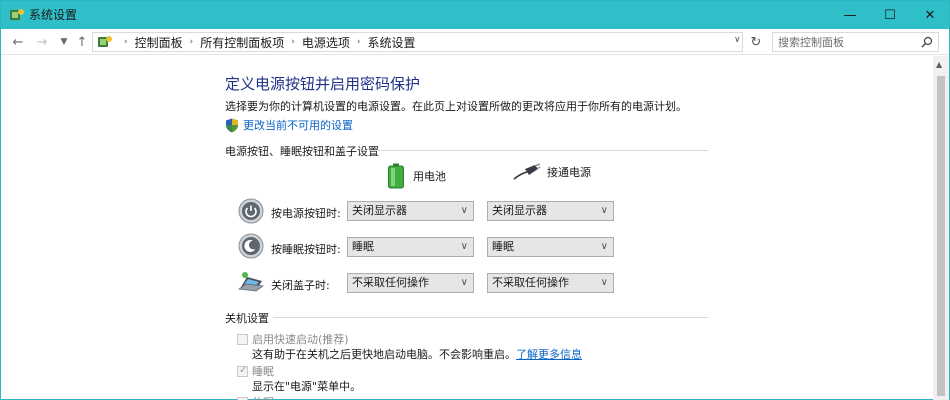 This screenshot has width=950, height=400. What do you see at coordinates (18, 42) in the screenshot?
I see `back-arrow-icon: ←` at bounding box center [18, 42].